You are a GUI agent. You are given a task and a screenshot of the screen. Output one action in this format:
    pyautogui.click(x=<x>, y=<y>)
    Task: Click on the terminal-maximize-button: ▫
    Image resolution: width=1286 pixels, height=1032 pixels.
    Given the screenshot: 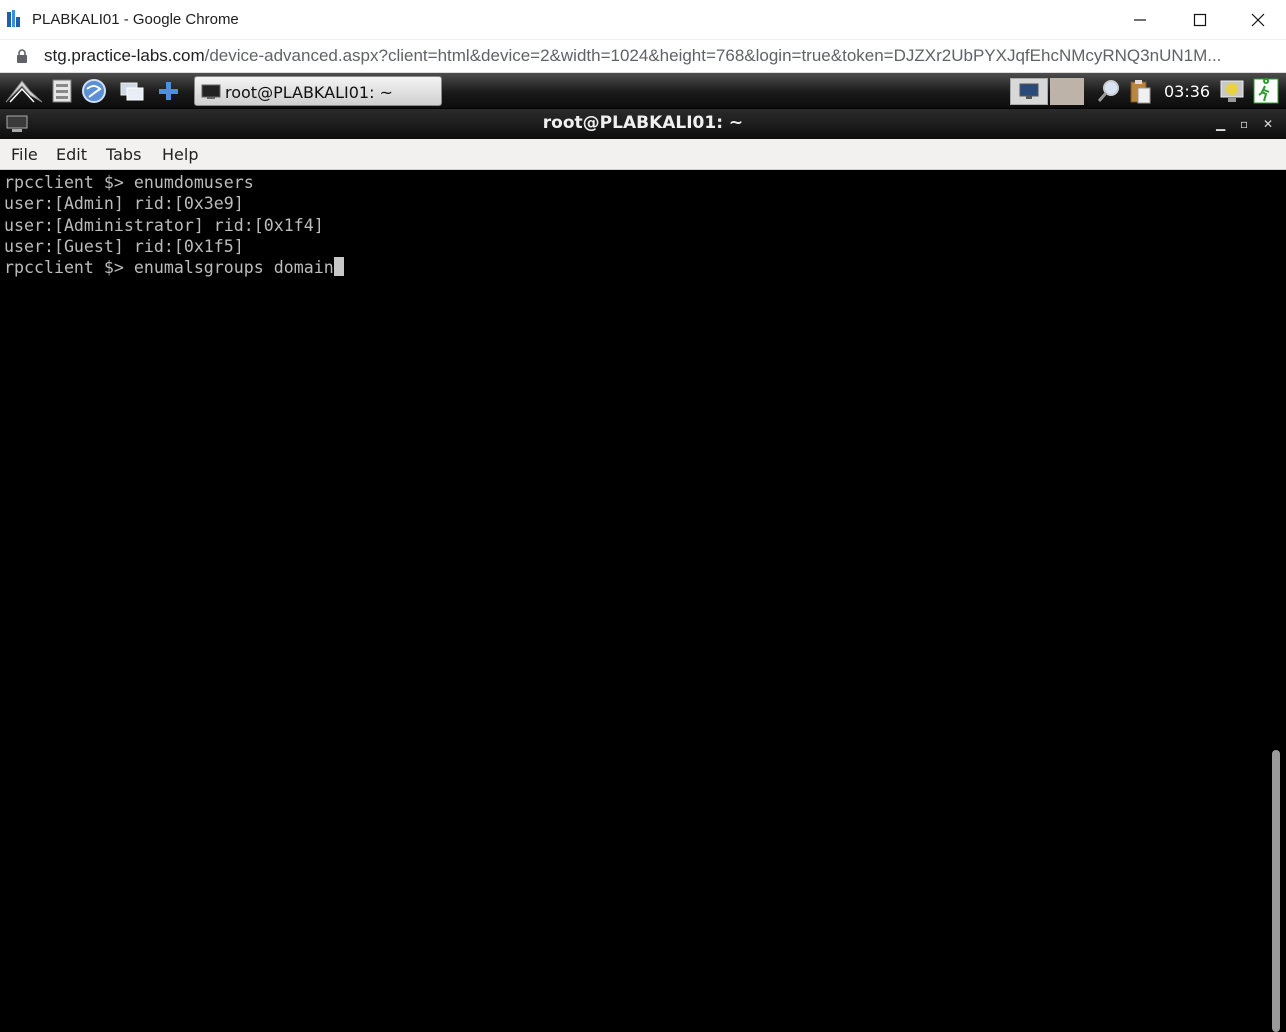 What is the action you would take?
    pyautogui.click(x=1244, y=124)
    